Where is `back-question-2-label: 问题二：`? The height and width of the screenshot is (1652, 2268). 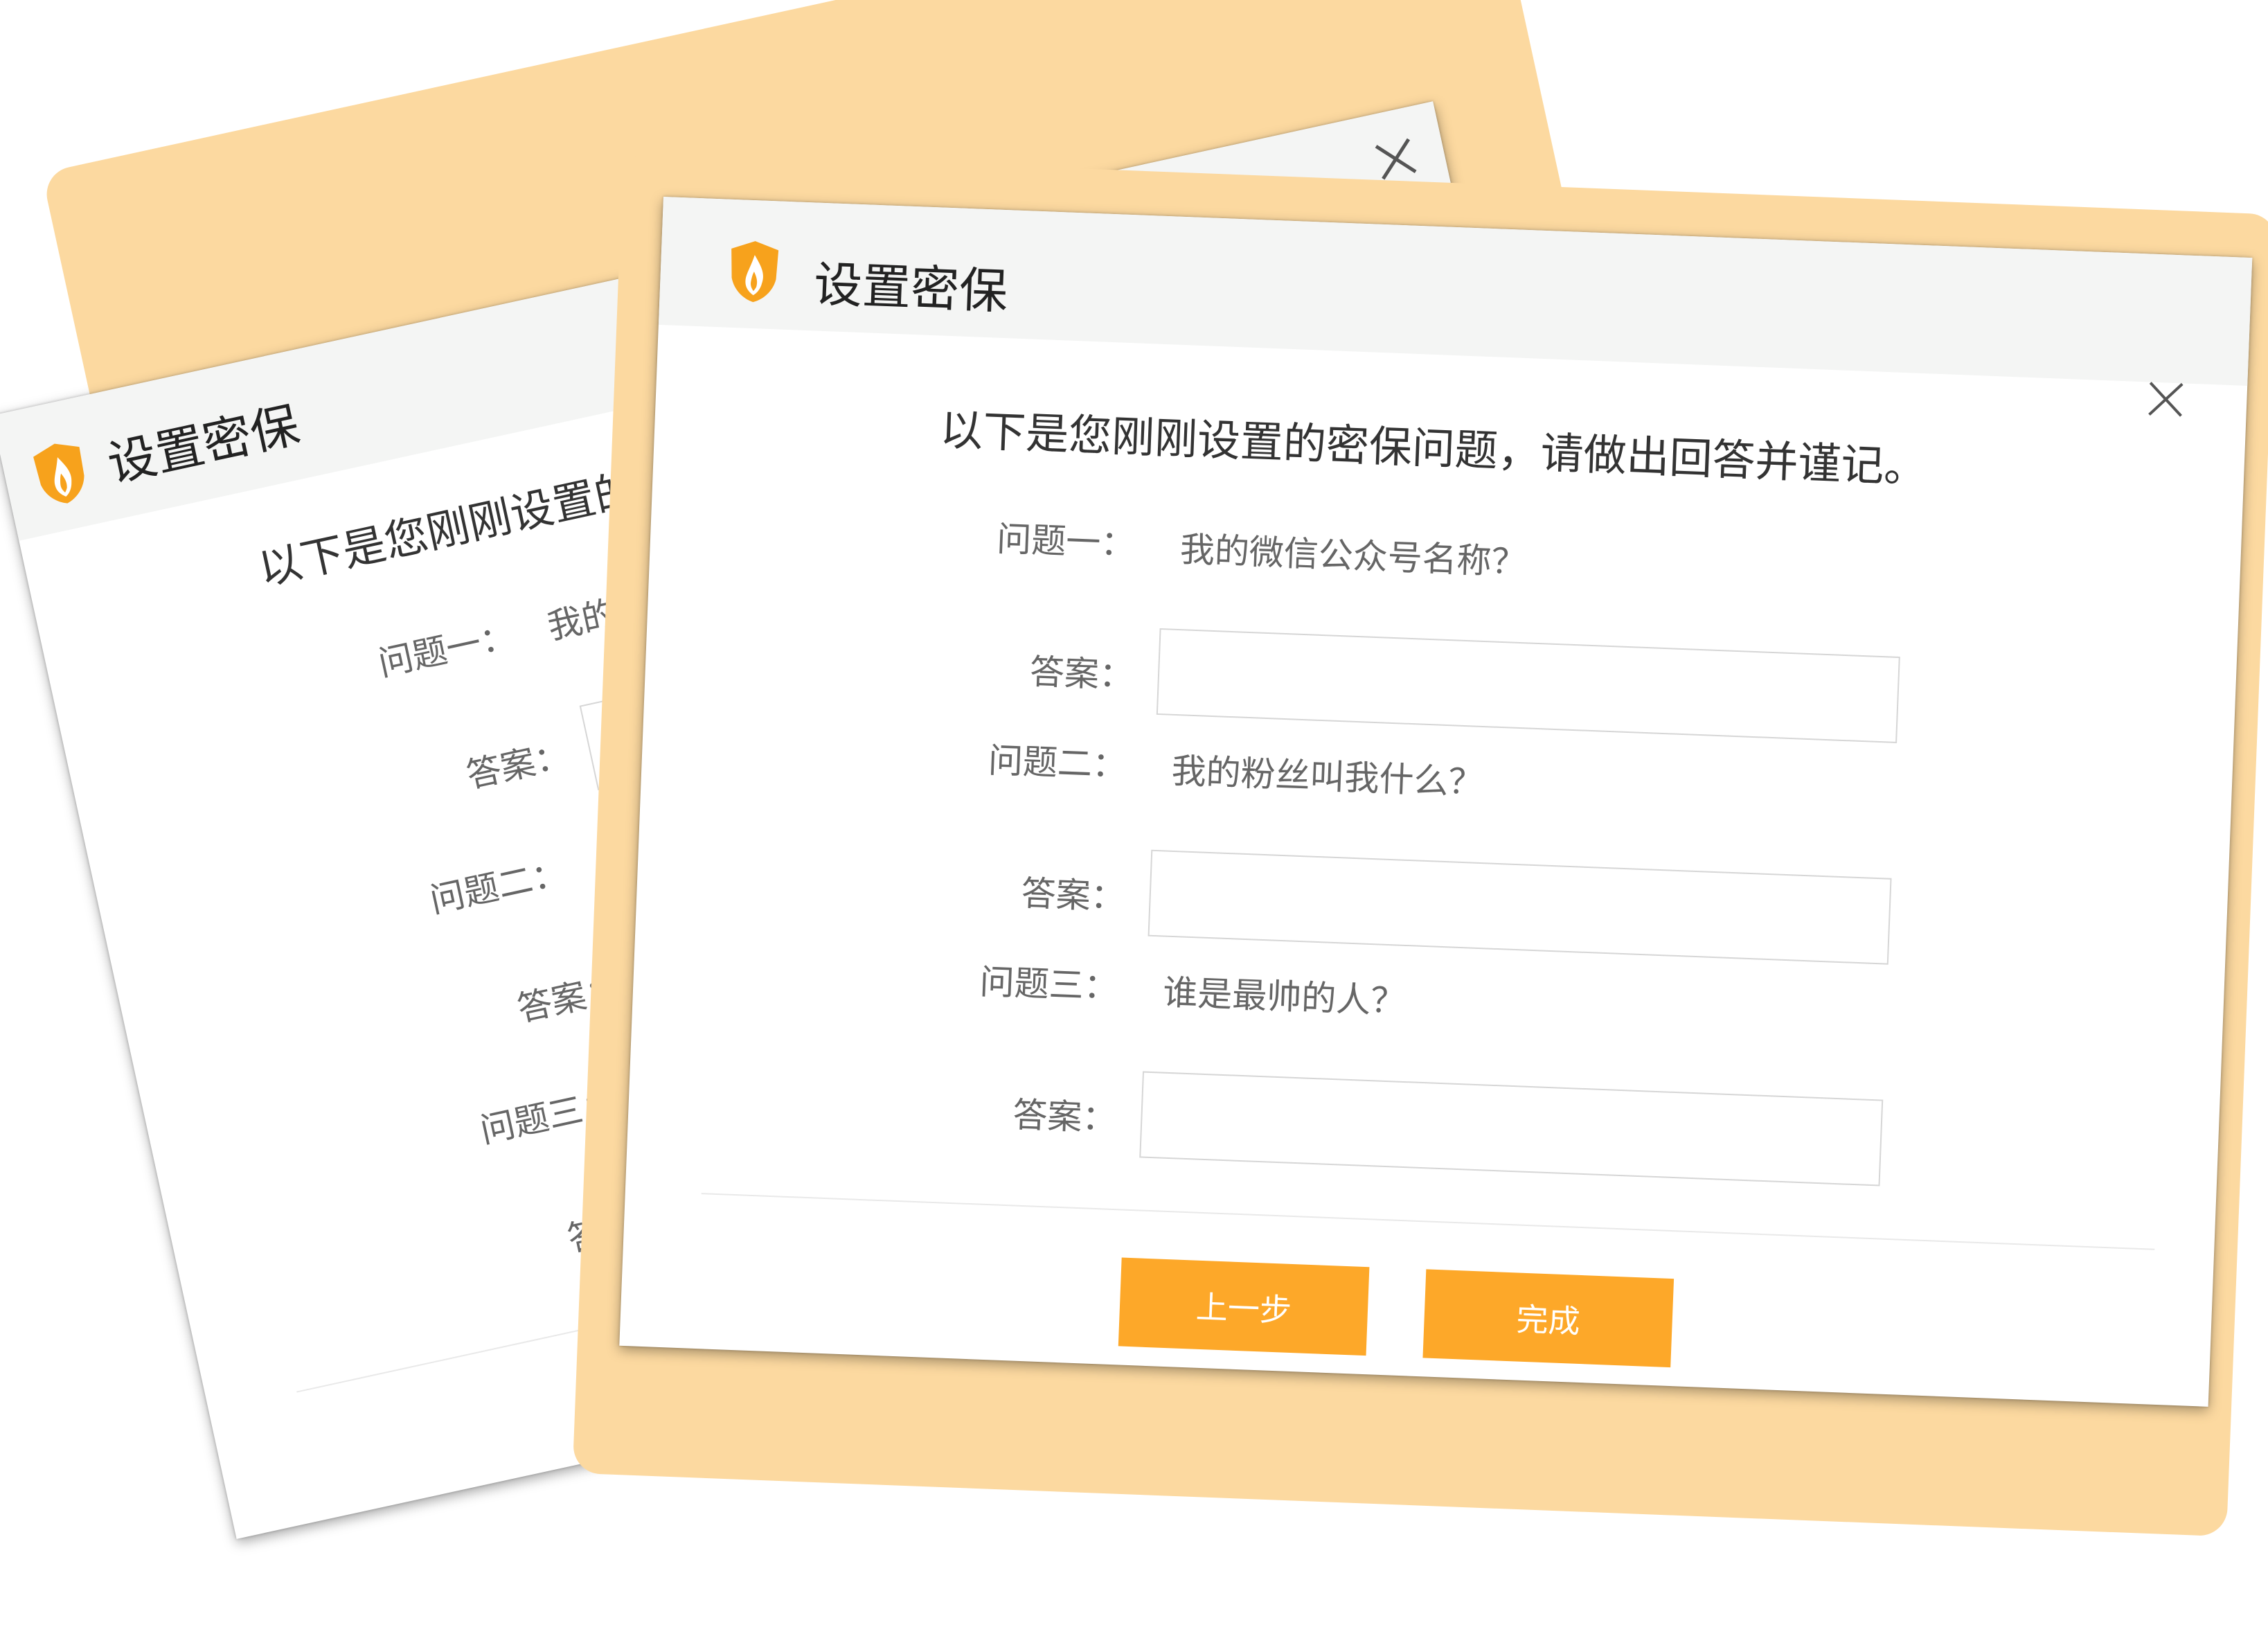
back-question-2-label: 问题二： is located at coordinates (498, 886).